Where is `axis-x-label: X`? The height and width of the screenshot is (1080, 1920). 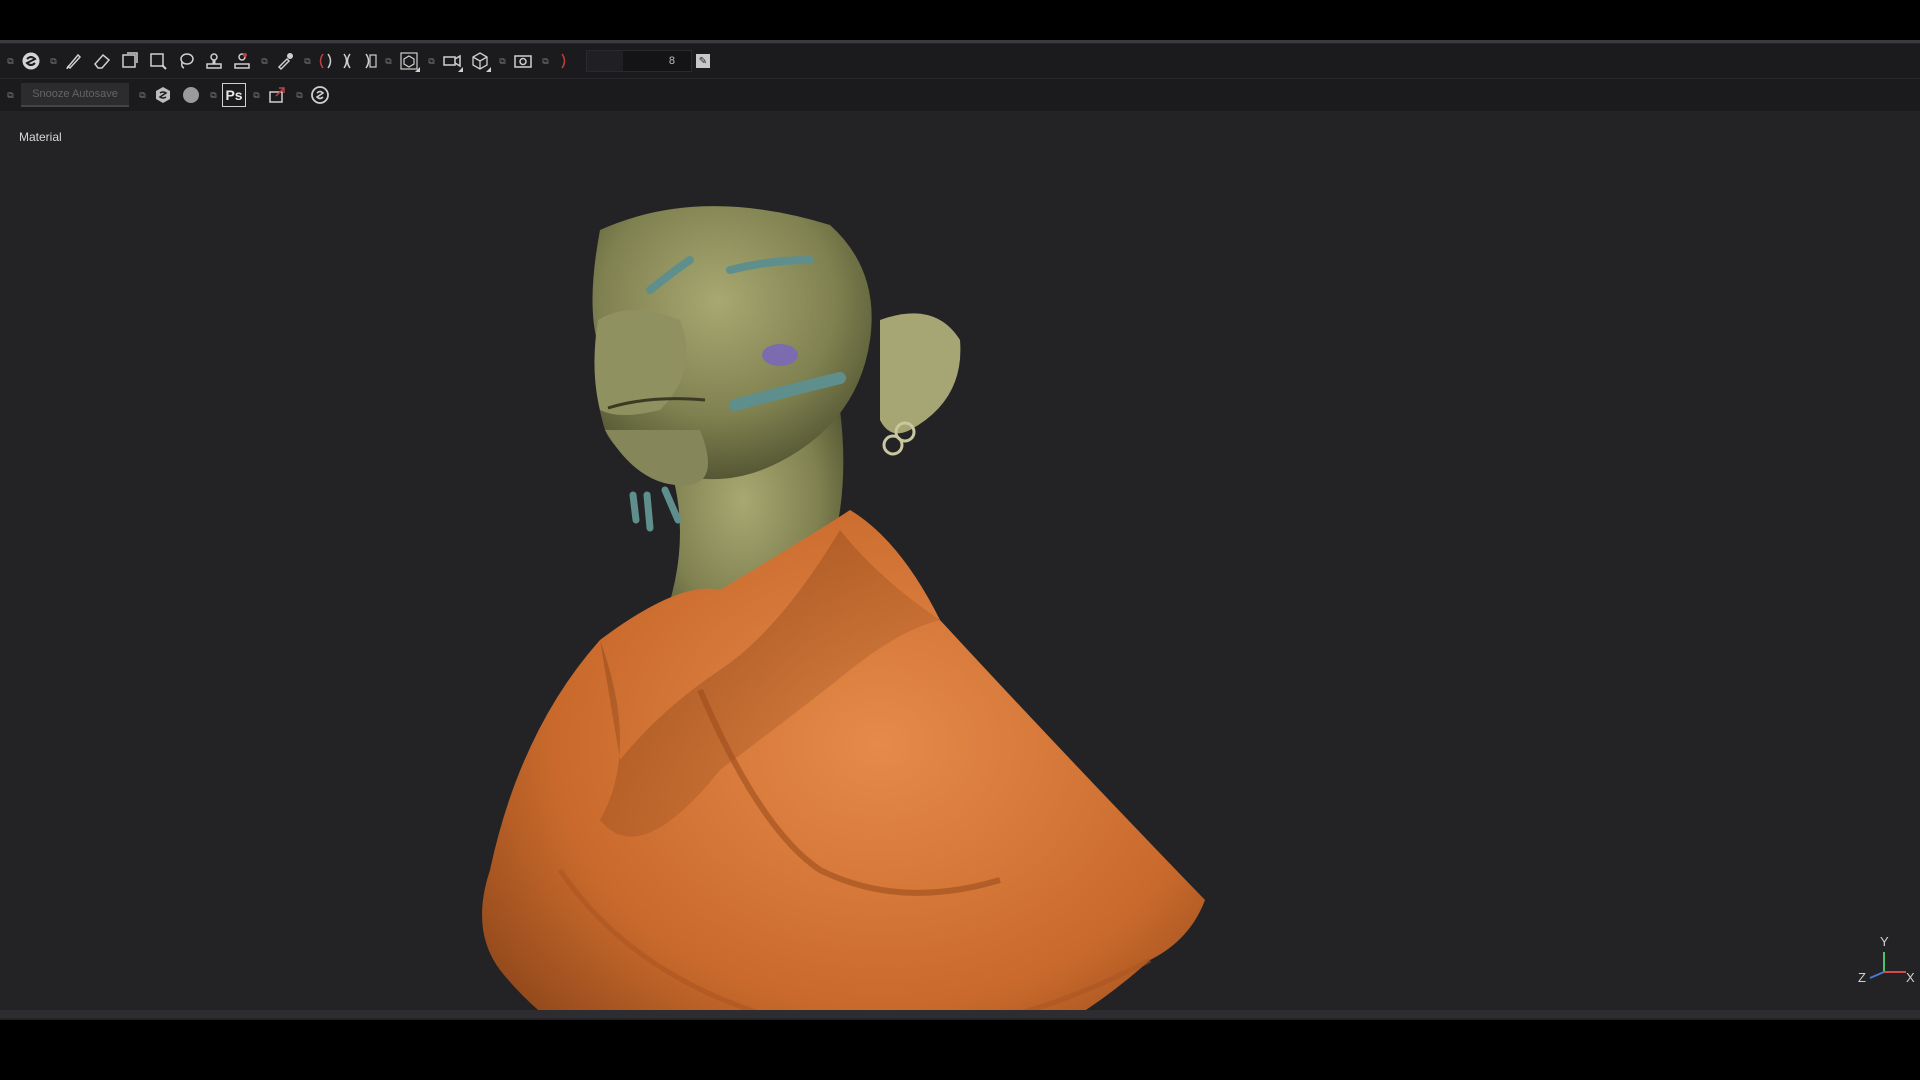 axis-x-label: X is located at coordinates (1910, 977).